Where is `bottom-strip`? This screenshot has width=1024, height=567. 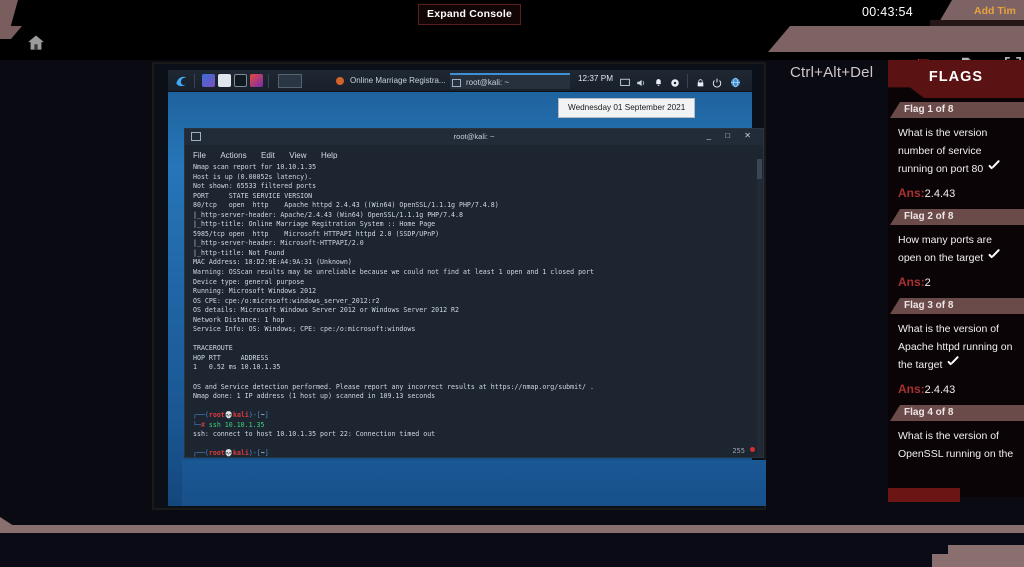 bottom-strip is located at coordinates (512, 529).